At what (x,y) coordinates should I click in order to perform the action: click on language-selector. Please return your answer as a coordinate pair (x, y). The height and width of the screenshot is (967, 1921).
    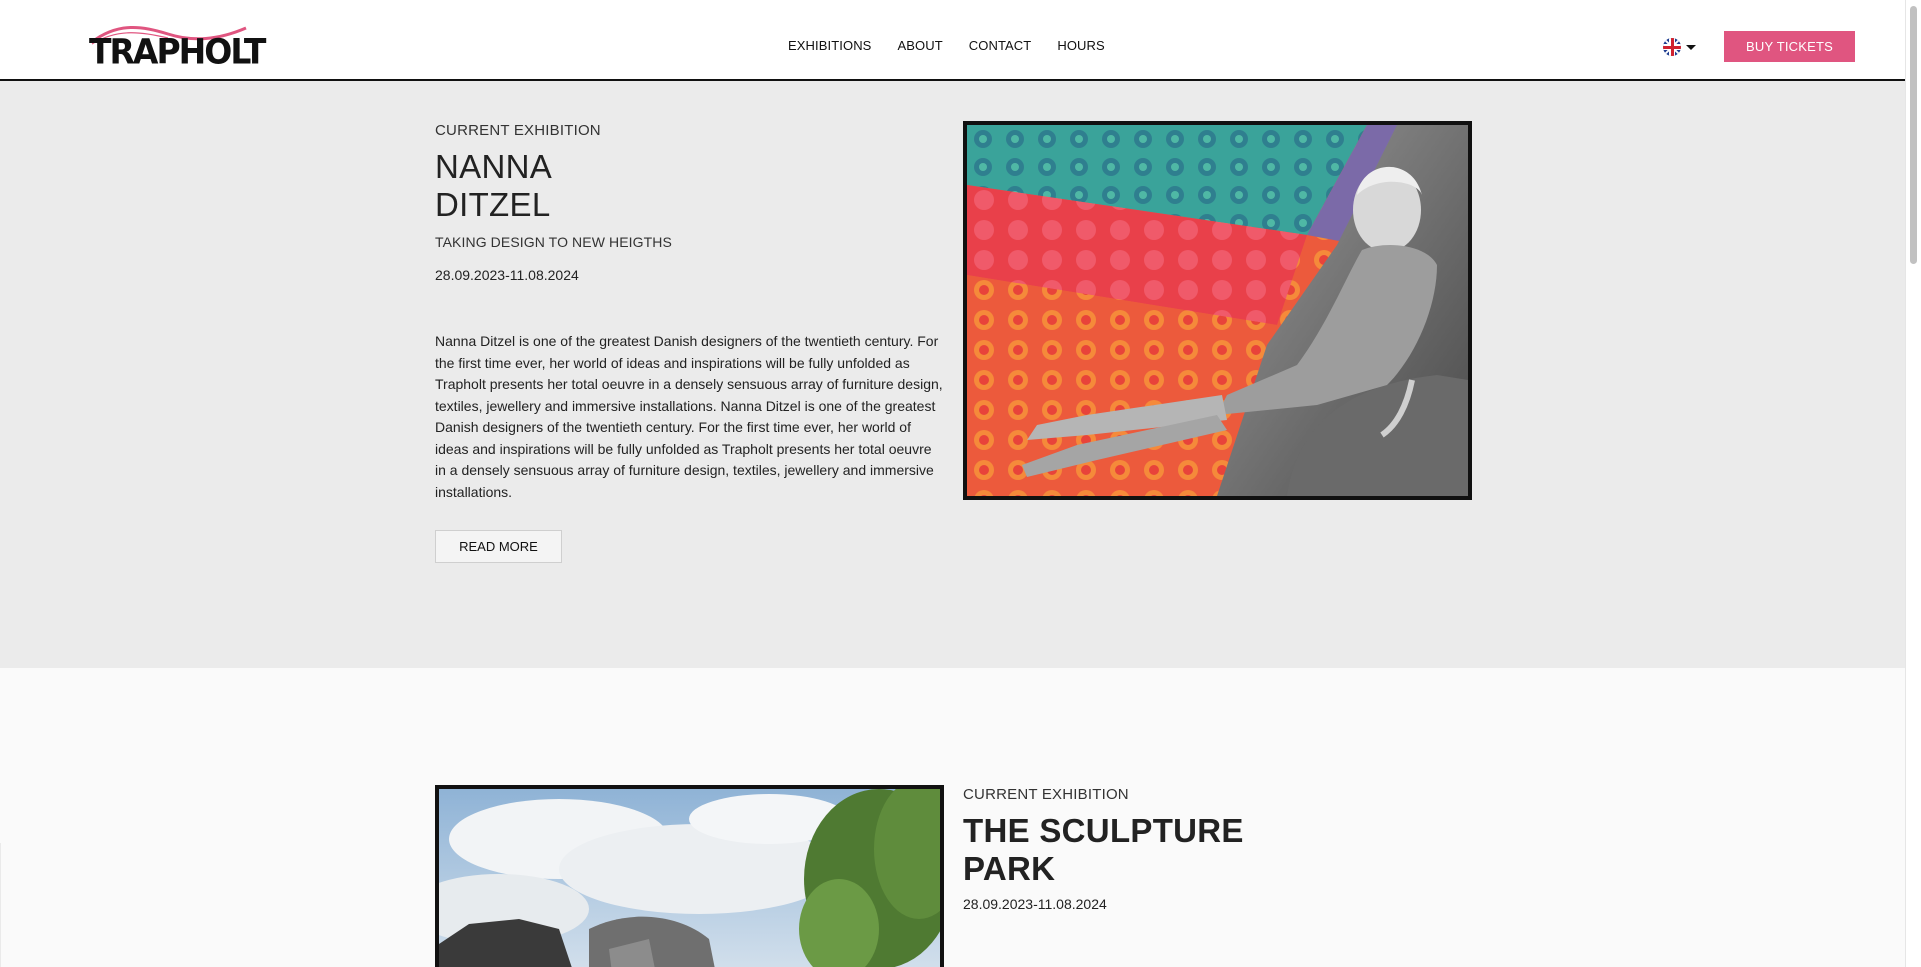
    Looking at the image, I should click on (1679, 47).